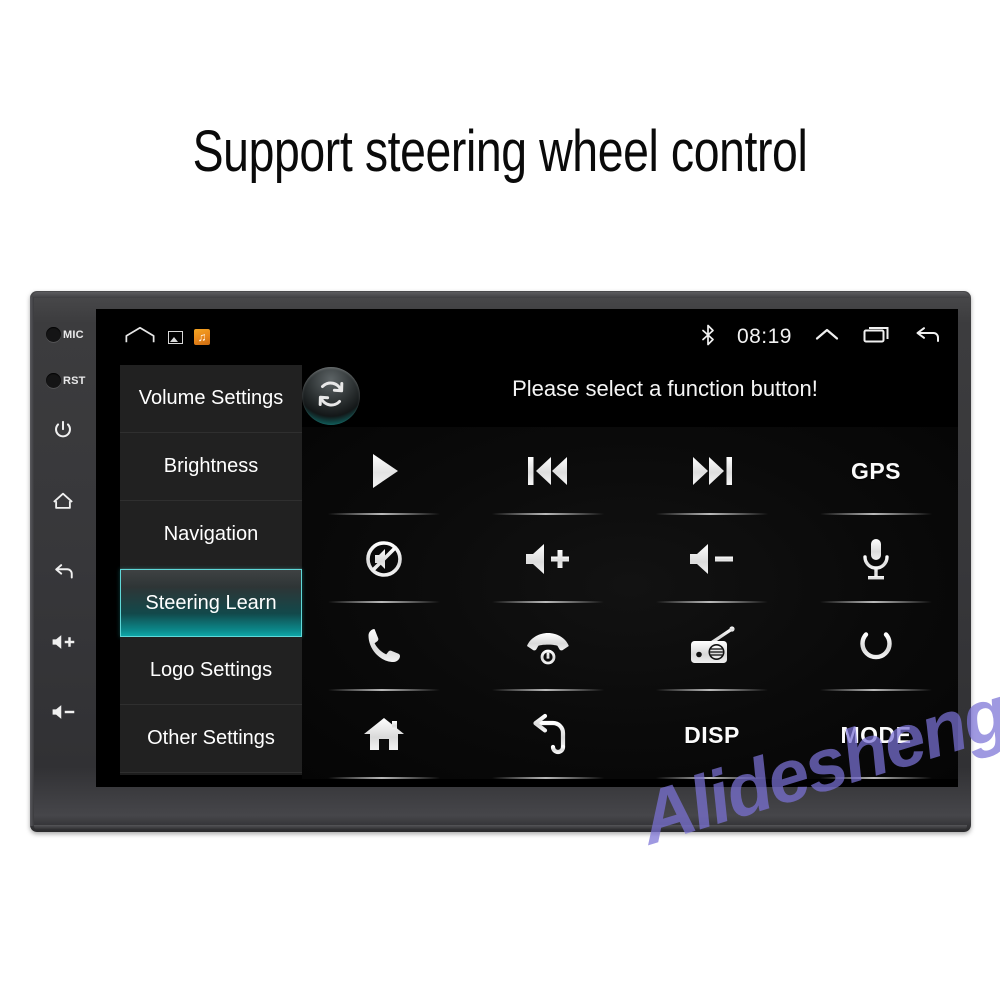 The image size is (1000, 1000). I want to click on reset-hole-icon, so click(53, 380).